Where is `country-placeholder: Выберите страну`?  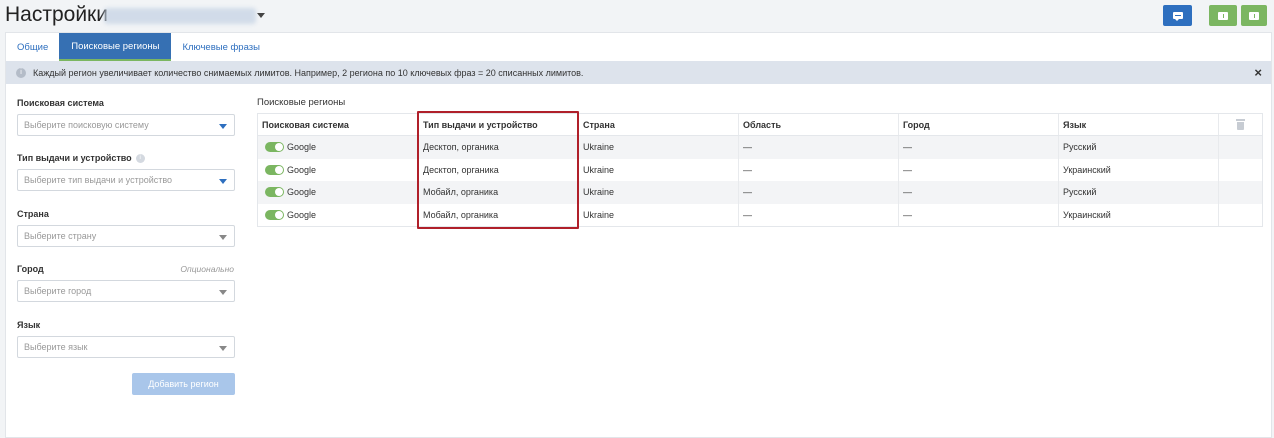
country-placeholder: Выберите страну is located at coordinates (60, 236).